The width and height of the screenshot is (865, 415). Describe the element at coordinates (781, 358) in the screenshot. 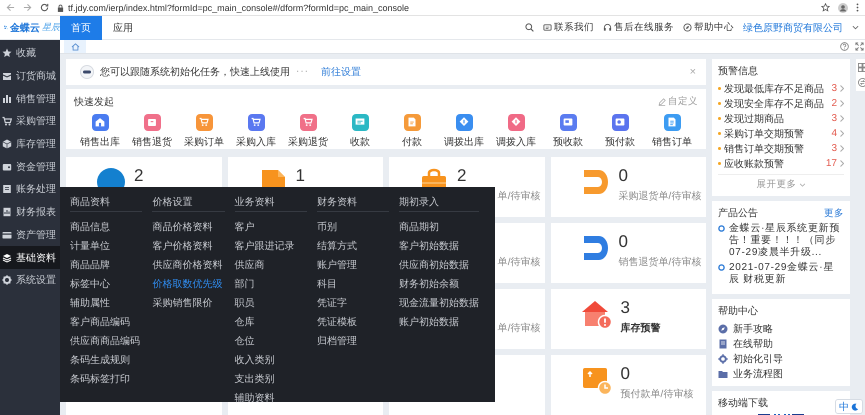

I see `help-link: 初始化引导` at that location.